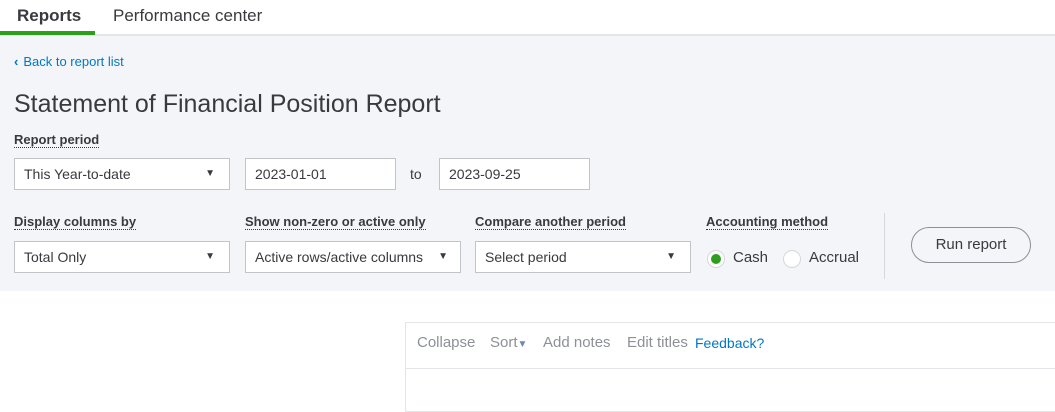 The width and height of the screenshot is (1055, 412). I want to click on tab-performance-center: Performance center, so click(187, 16).